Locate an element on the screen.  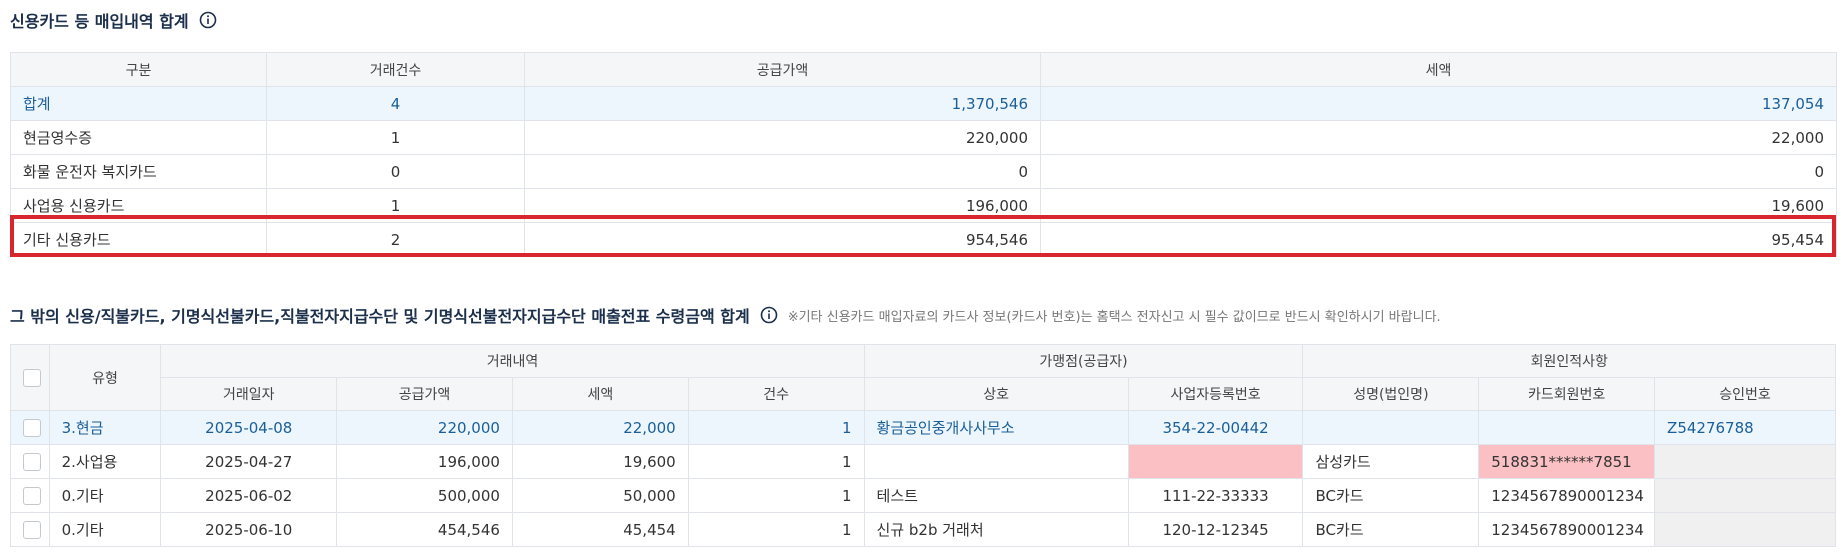
table-row: 사업용 신용카드 1 196,000 19,600 is located at coordinates (923, 205).